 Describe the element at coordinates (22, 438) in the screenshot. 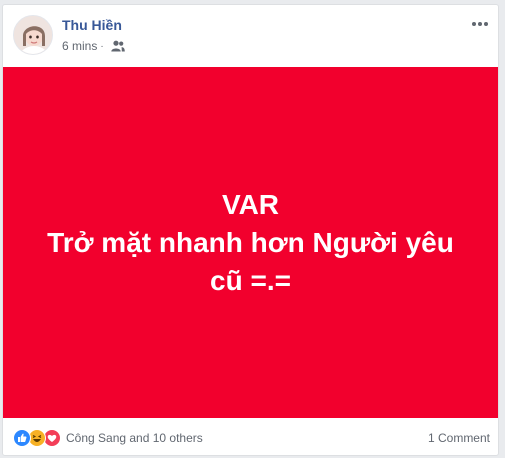

I see `like-icon` at that location.